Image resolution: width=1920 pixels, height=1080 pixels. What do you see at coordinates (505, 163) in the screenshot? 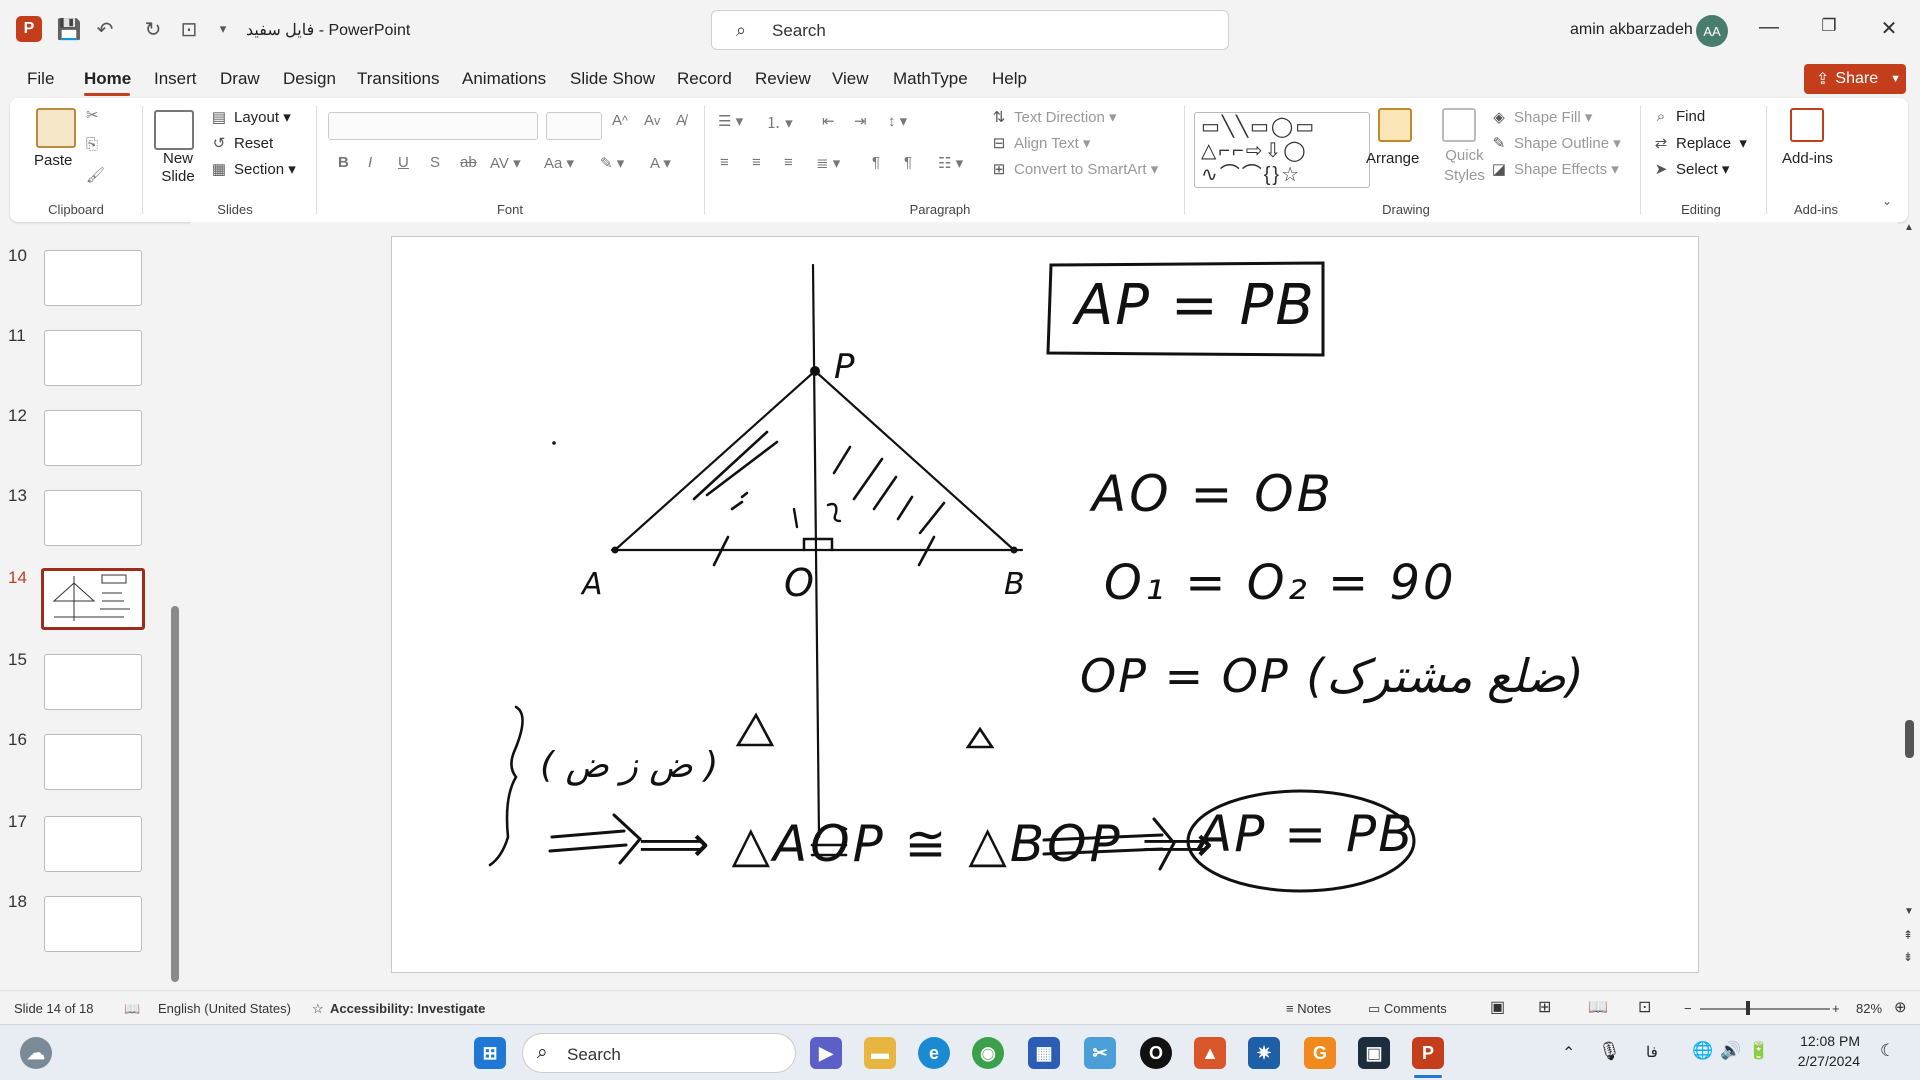
I see `char-spacing-icon: AV ▾` at bounding box center [505, 163].